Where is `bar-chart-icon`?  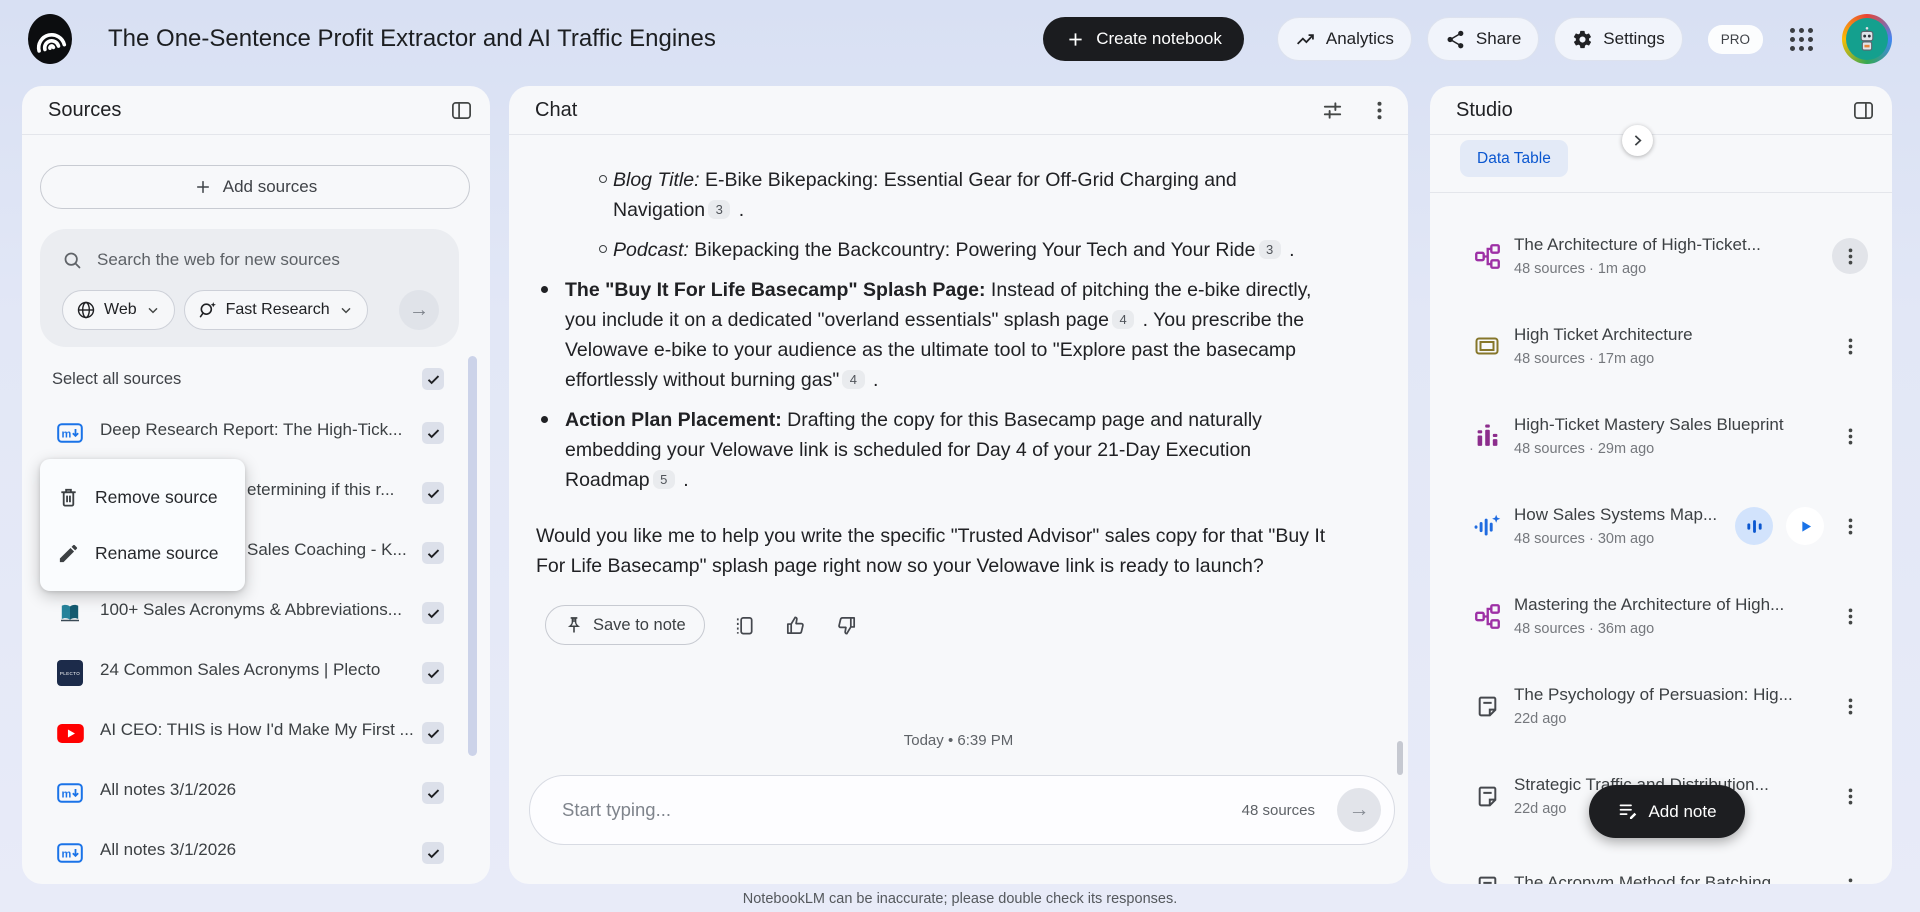 bar-chart-icon is located at coordinates (1487, 436).